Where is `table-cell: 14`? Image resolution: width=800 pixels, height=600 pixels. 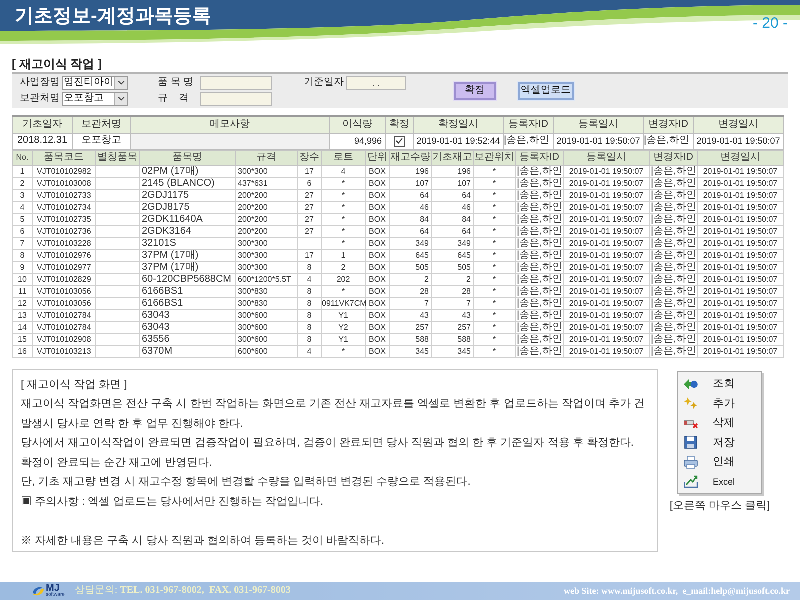
table-cell: 14 is located at coordinates (22, 327).